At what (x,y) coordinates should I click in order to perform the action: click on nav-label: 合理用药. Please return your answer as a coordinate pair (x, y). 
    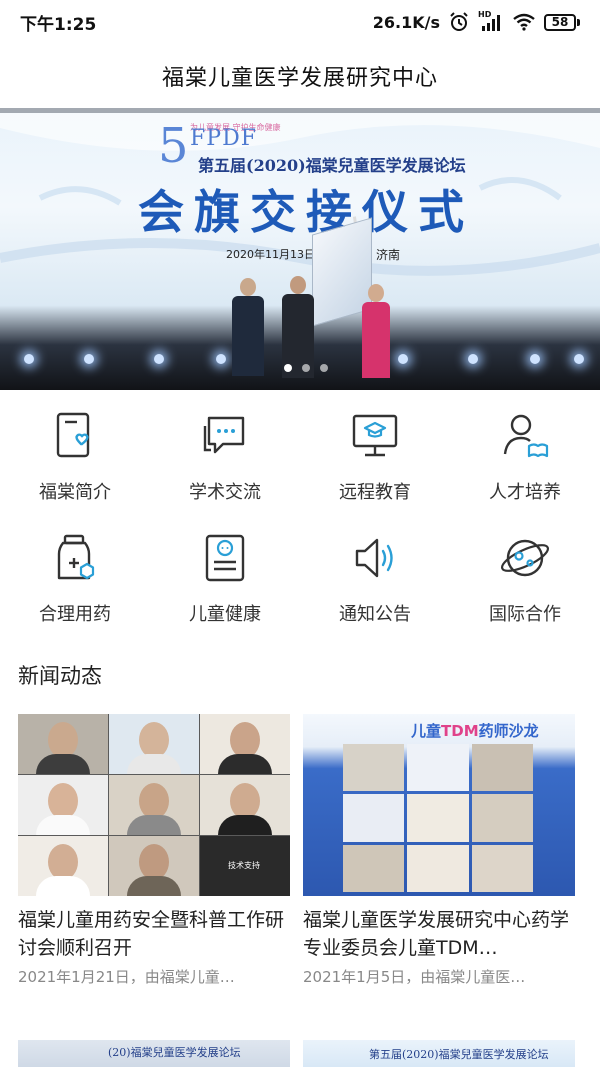
    Looking at the image, I should click on (75, 614).